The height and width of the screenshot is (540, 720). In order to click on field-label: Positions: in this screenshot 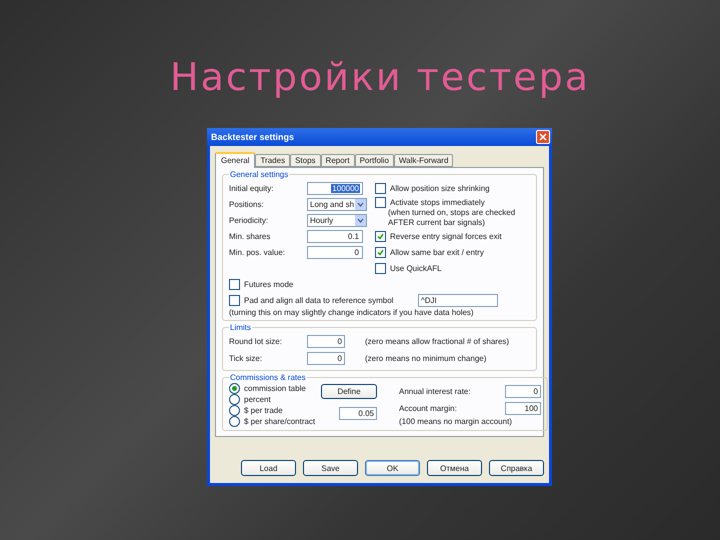, I will do `click(247, 204)`.